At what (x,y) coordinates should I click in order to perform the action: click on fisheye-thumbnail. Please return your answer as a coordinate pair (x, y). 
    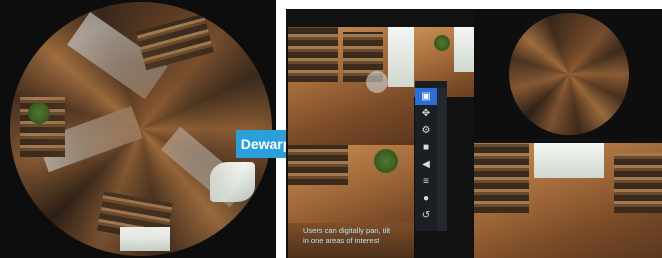
    Looking at the image, I should click on (569, 74).